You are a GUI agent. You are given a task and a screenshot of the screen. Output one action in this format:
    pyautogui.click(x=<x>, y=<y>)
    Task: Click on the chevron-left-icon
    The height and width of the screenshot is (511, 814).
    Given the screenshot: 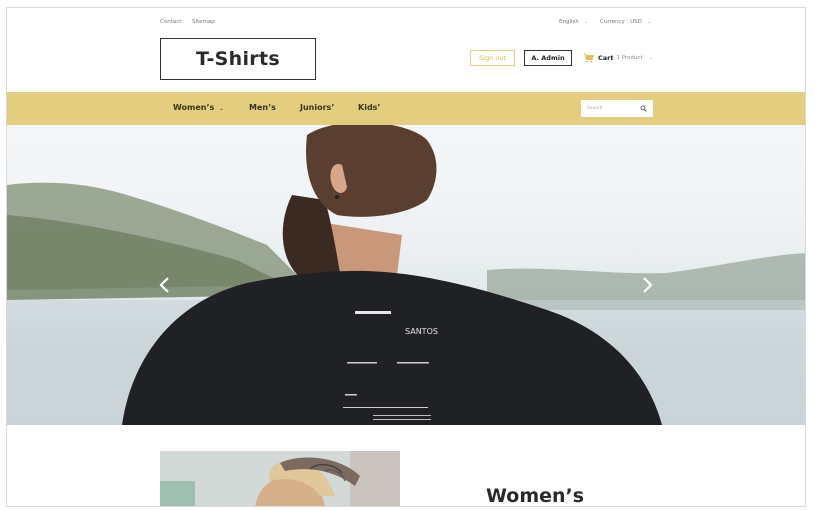 What is the action you would take?
    pyautogui.click(x=164, y=285)
    